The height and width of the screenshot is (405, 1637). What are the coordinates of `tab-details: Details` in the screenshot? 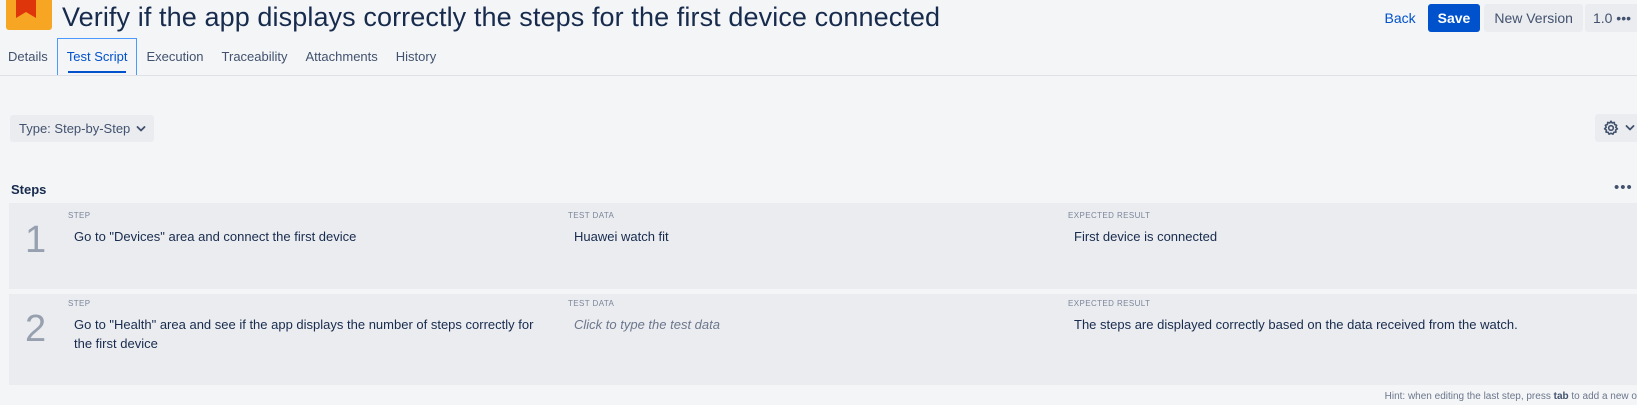 It's located at (28, 57).